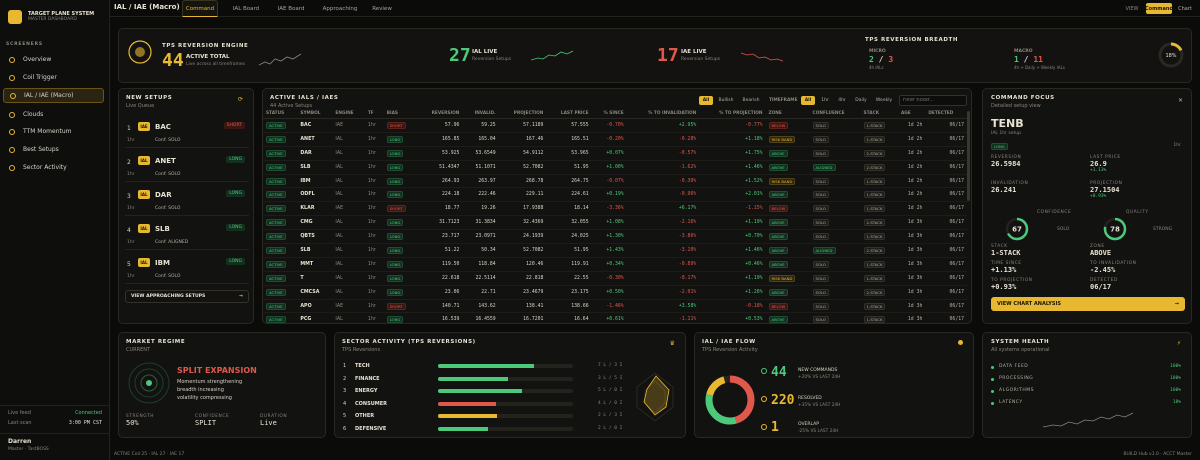  I want to click on column-header: LAST PRICE, so click(569, 114).